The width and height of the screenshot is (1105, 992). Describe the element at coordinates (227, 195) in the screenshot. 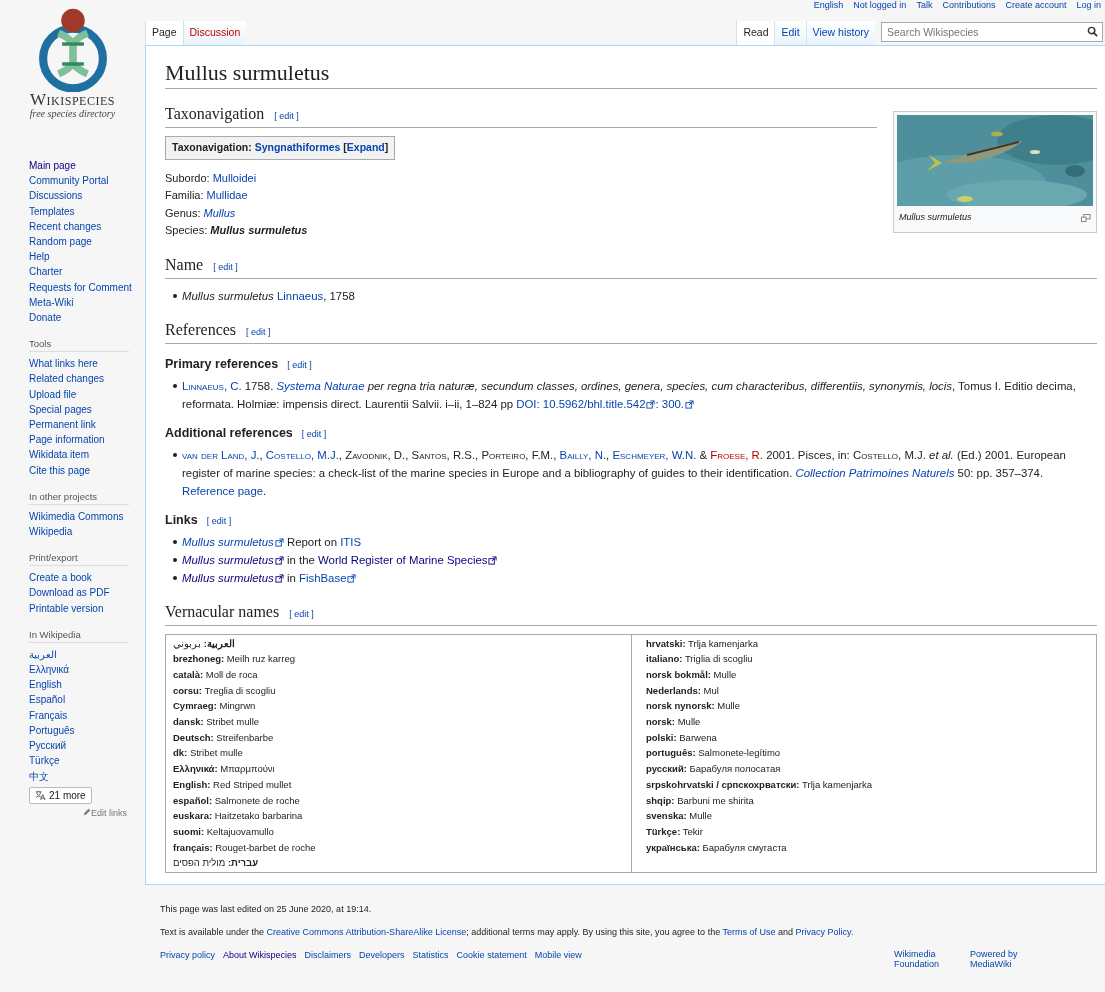

I see `inline-link: Mullidae` at that location.